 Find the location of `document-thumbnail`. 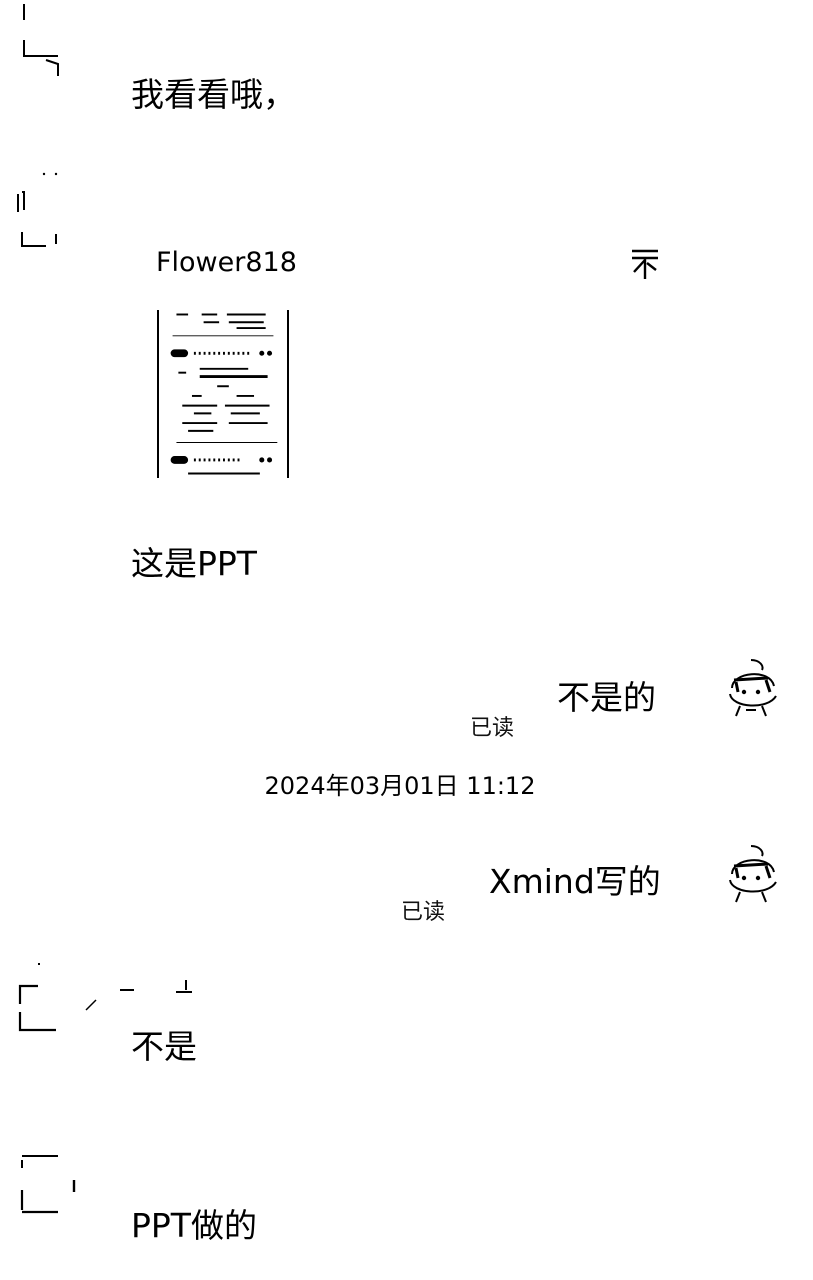

document-thumbnail is located at coordinates (223, 394).